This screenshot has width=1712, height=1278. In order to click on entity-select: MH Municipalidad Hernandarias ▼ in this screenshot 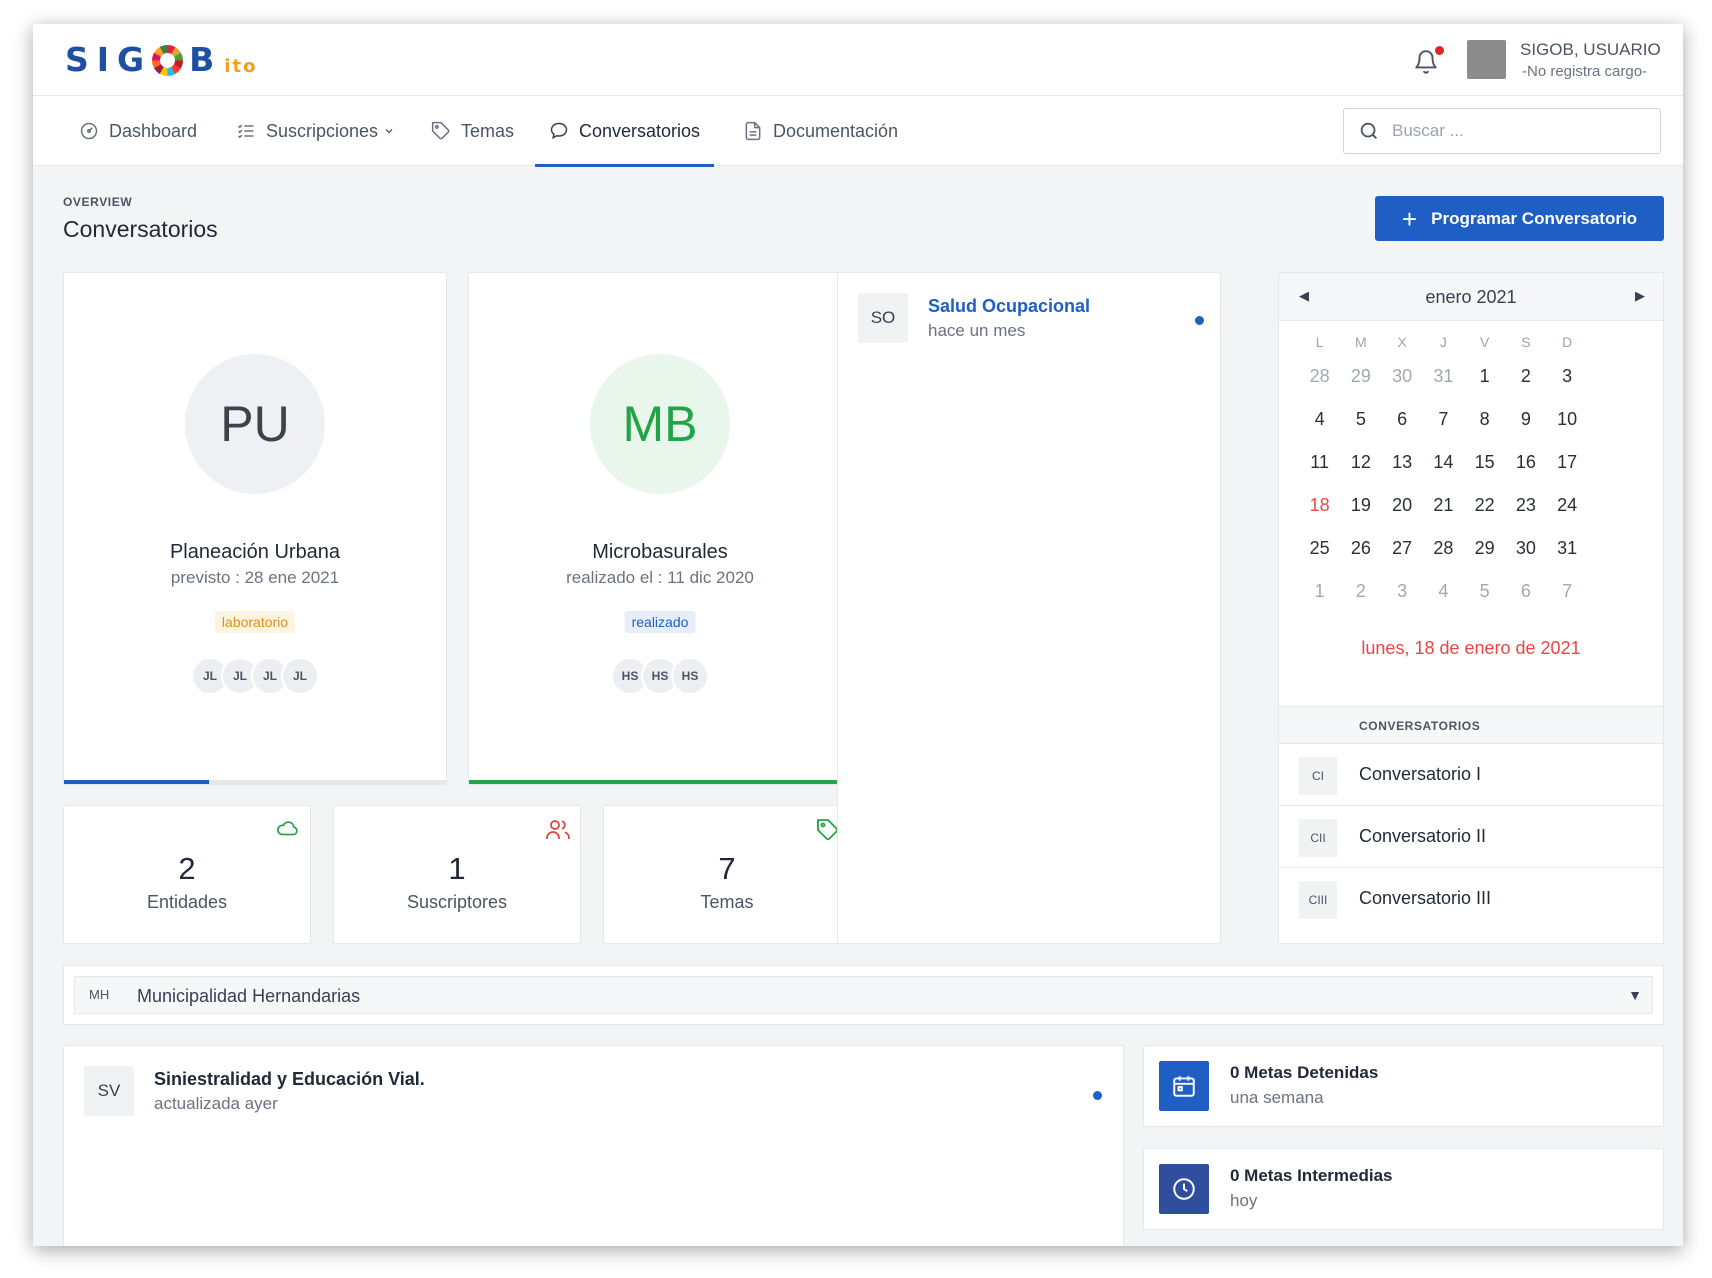, I will do `click(863, 995)`.